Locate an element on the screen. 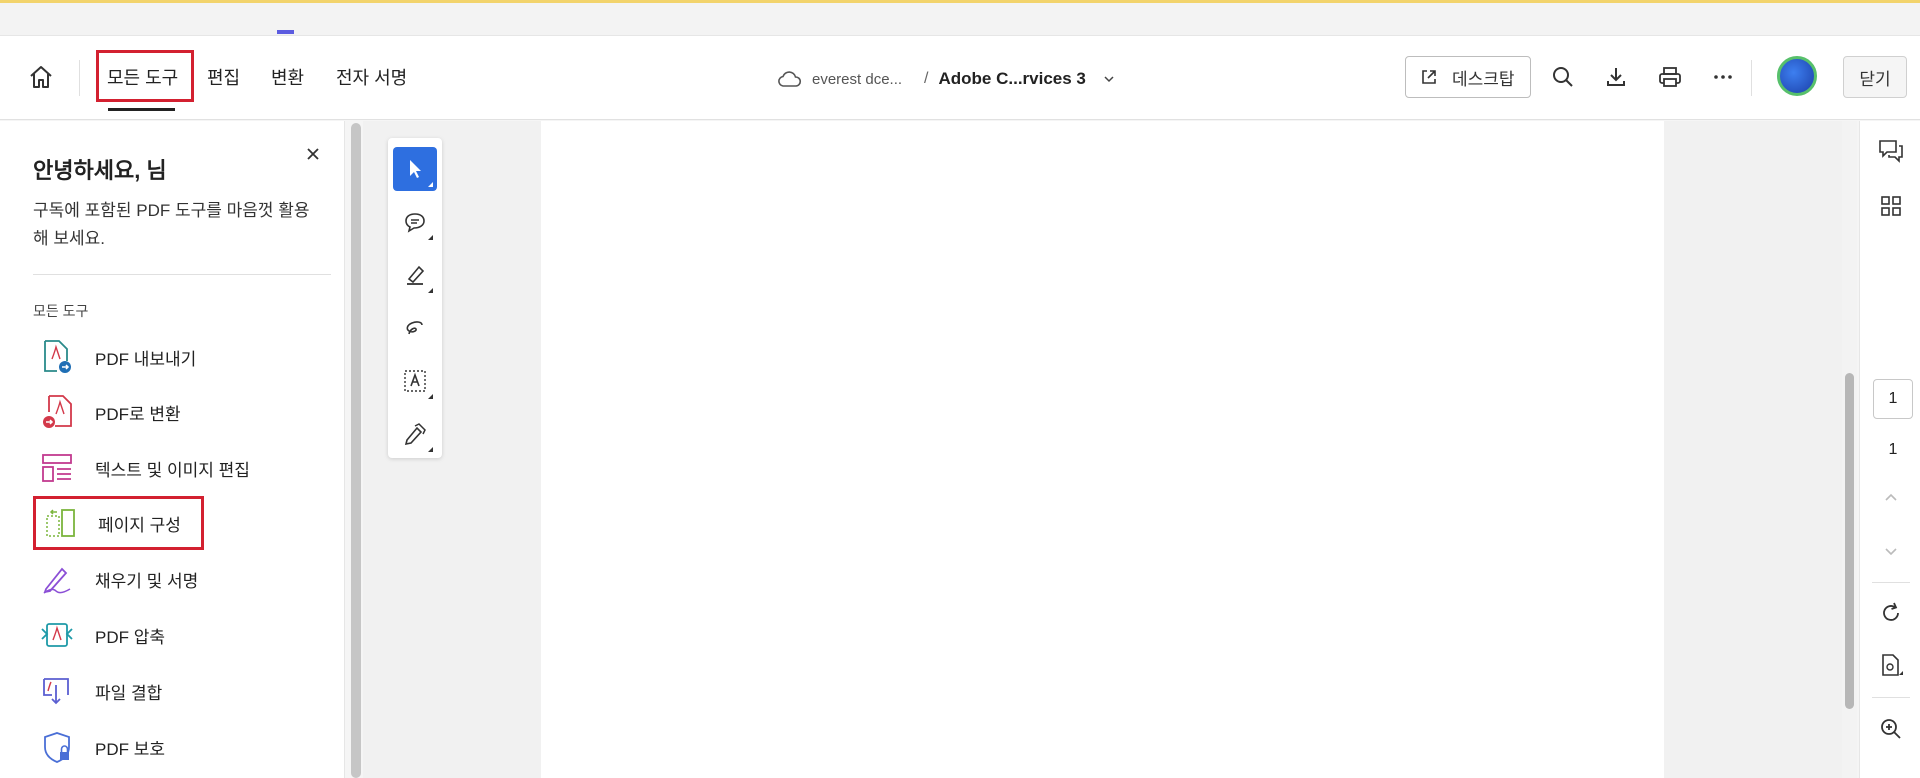 The width and height of the screenshot is (1920, 778). tool-convert-to-pdf: PDF로 변환 is located at coordinates (178, 412).